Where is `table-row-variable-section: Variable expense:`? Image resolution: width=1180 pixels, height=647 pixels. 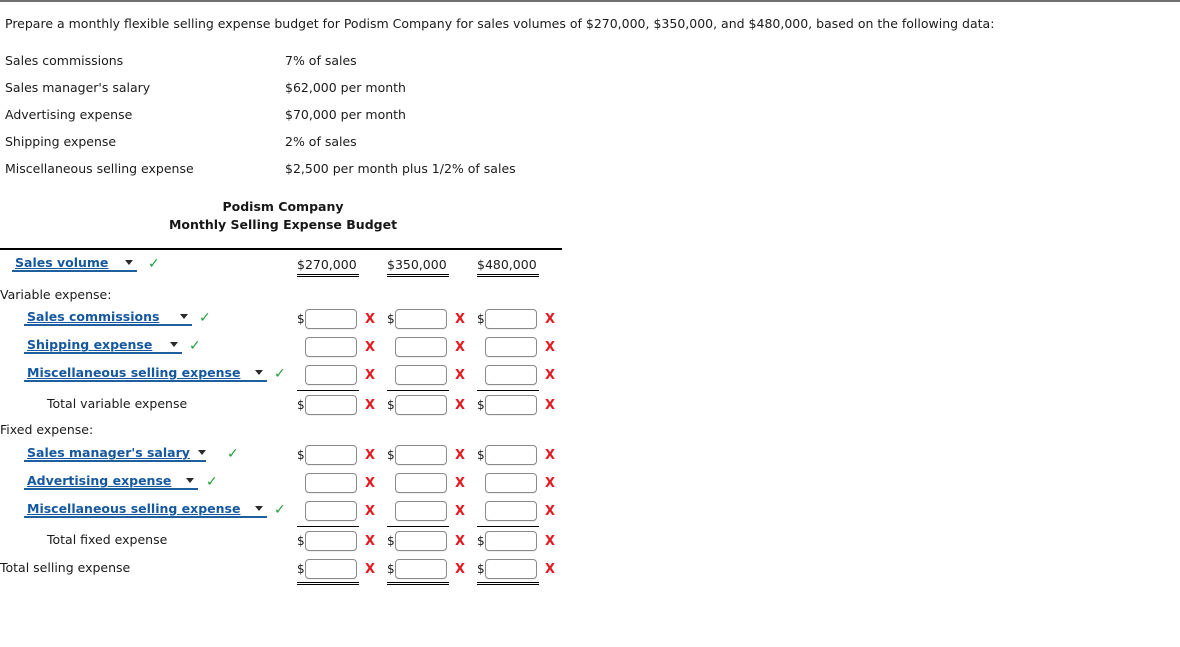
table-row-variable-section: Variable expense: is located at coordinates (281, 294).